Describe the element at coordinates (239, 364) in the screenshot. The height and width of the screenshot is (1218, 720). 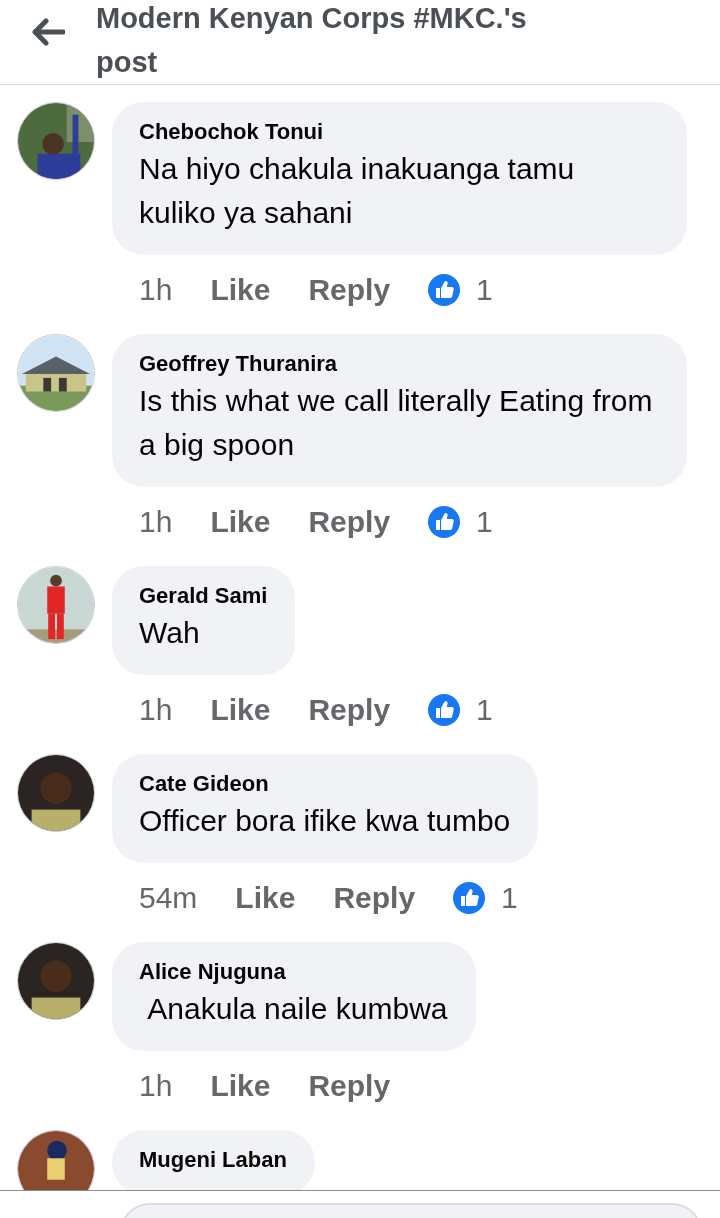
I see `comment-author: Geoffrey Thuranira` at that location.